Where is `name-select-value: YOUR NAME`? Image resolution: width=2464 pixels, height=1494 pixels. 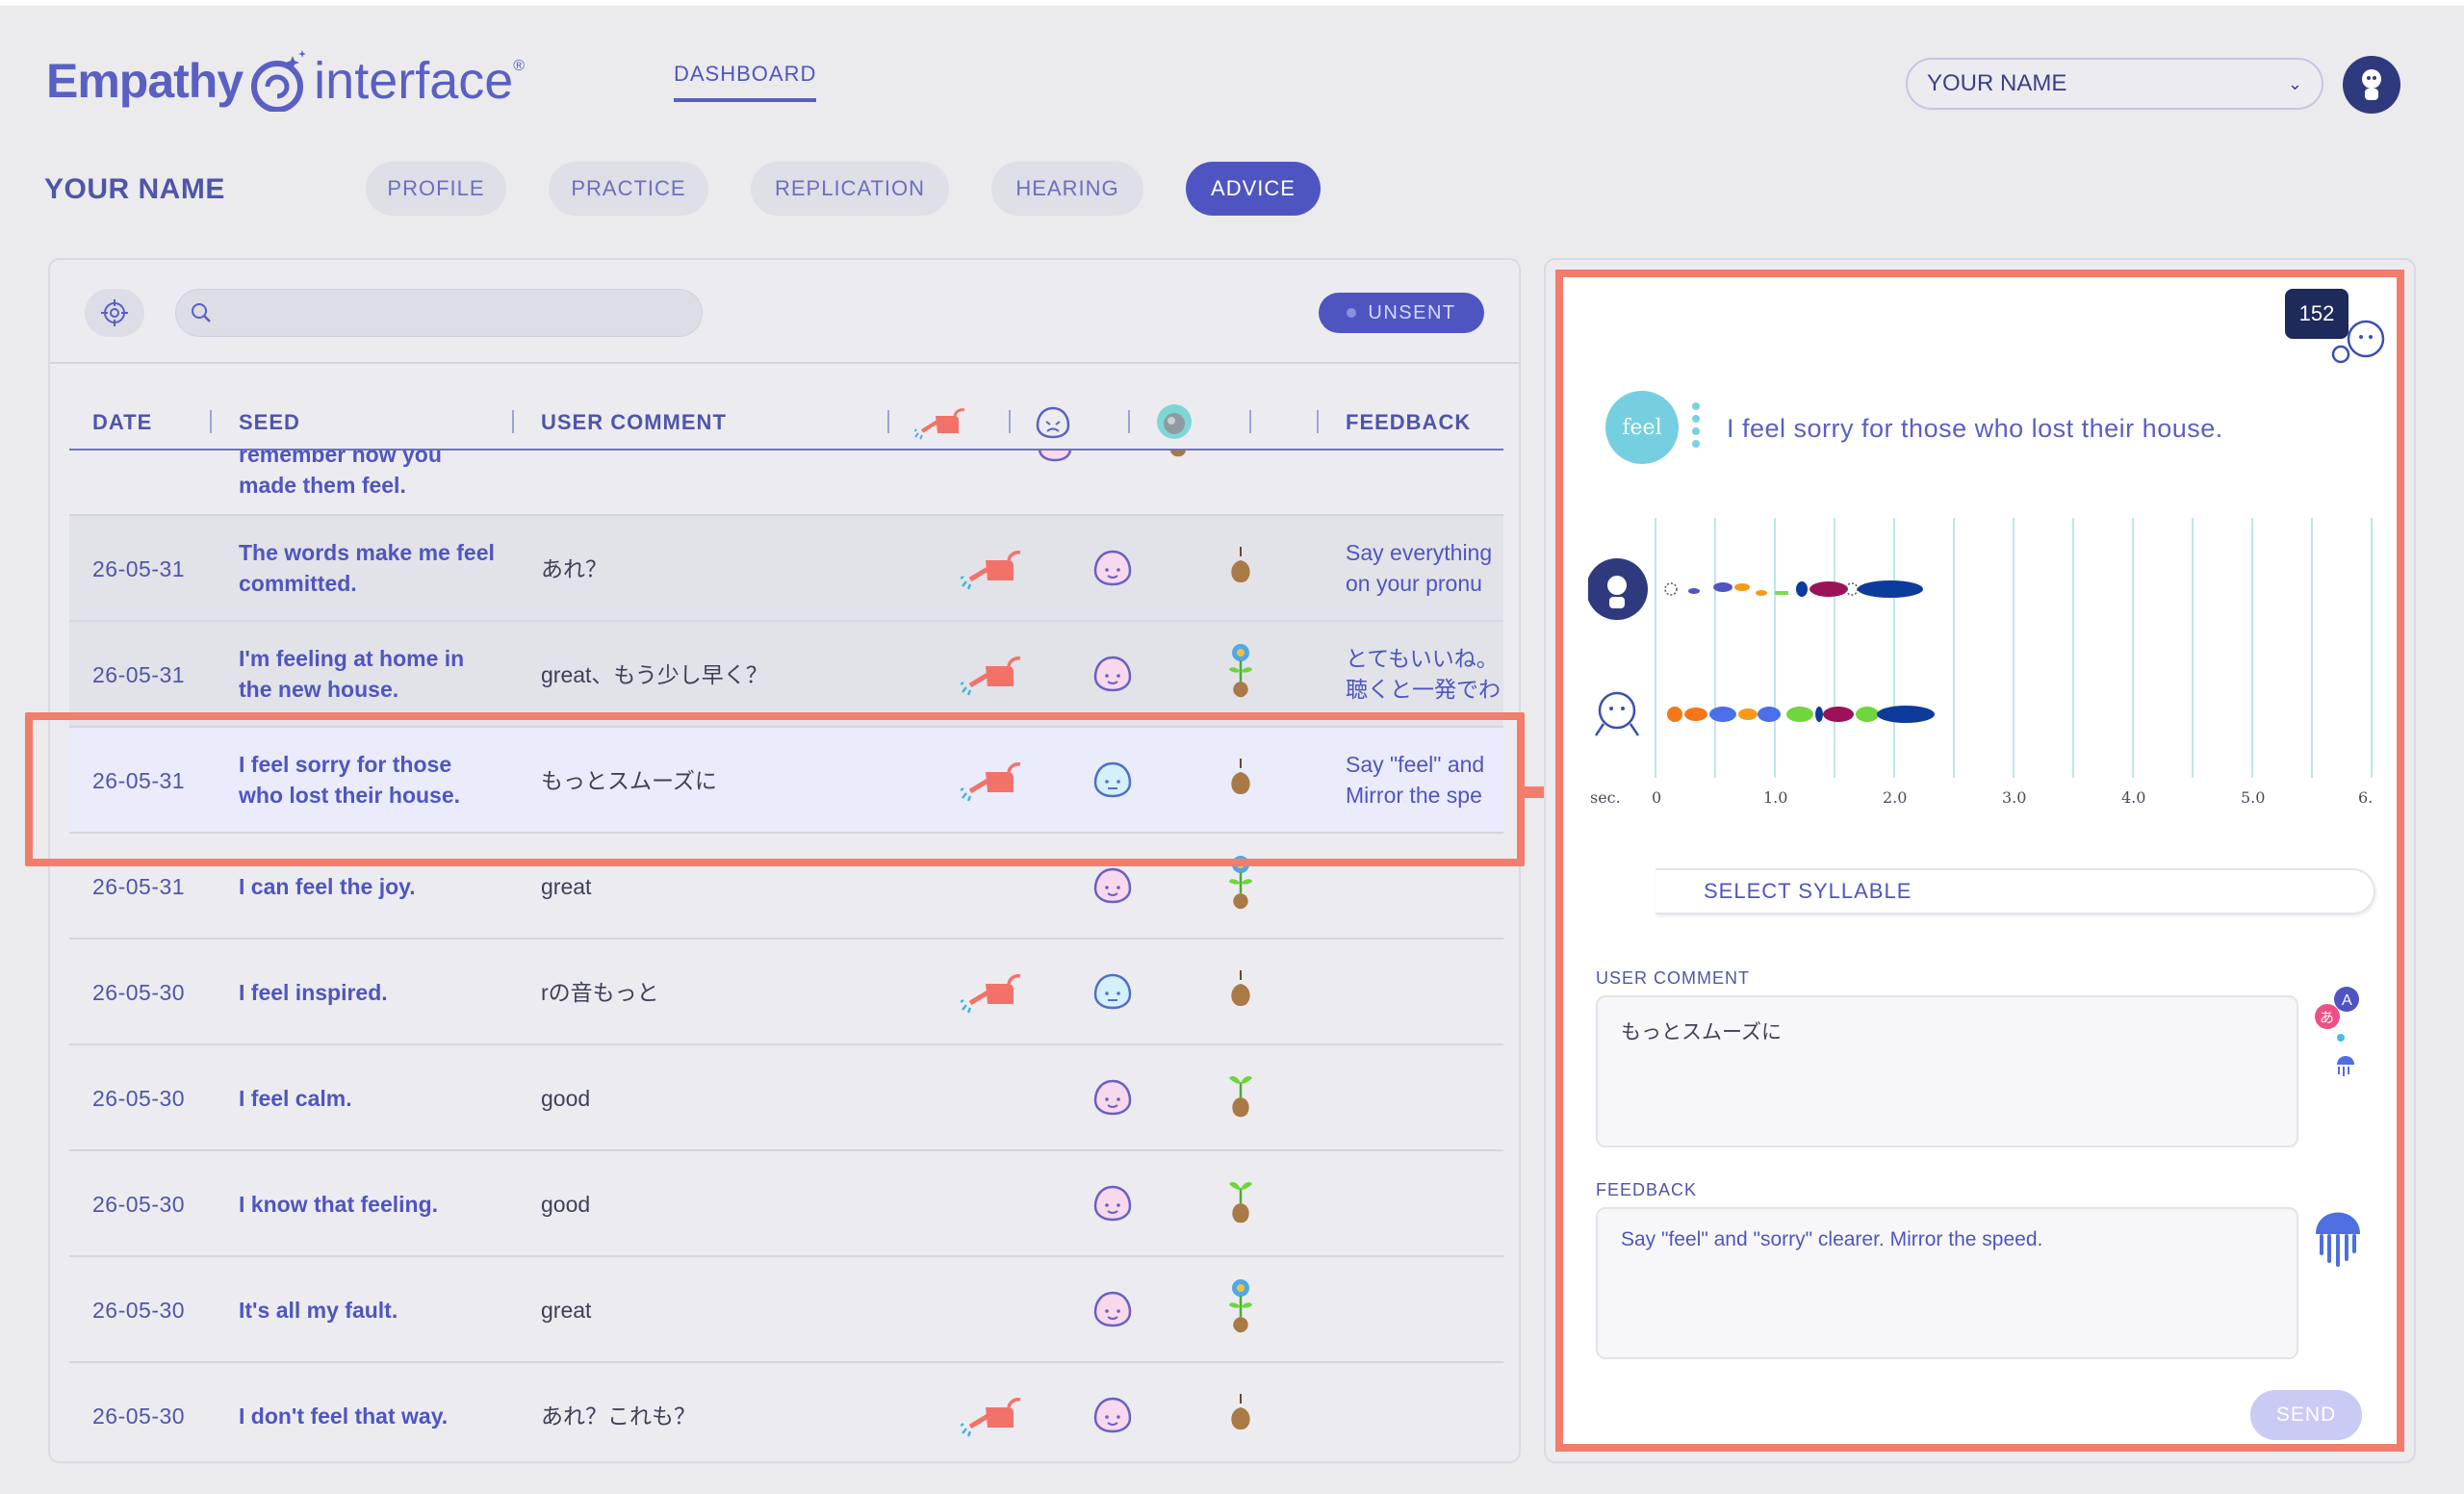
name-select-value: YOUR NAME is located at coordinates (1997, 83).